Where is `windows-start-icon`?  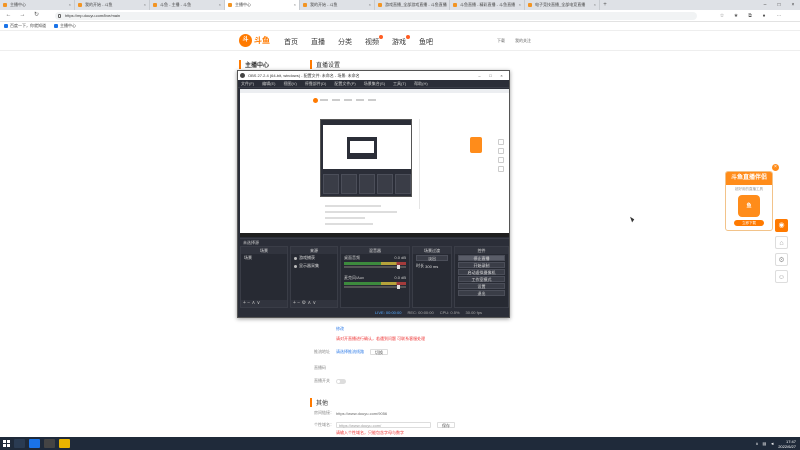 windows-start-icon is located at coordinates (6, 443).